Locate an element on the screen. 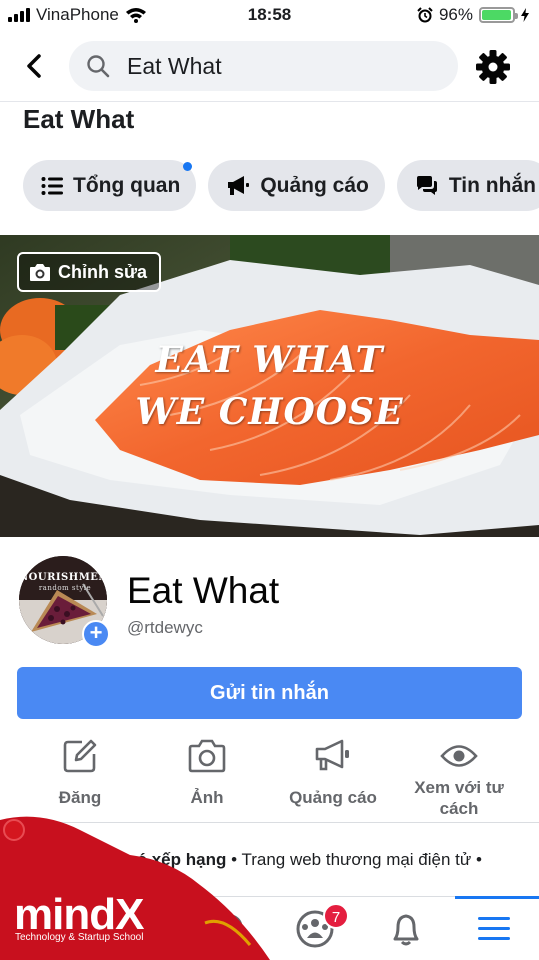 This screenshot has width=539, height=960. page-username: @rtdewyc is located at coordinates (165, 627).